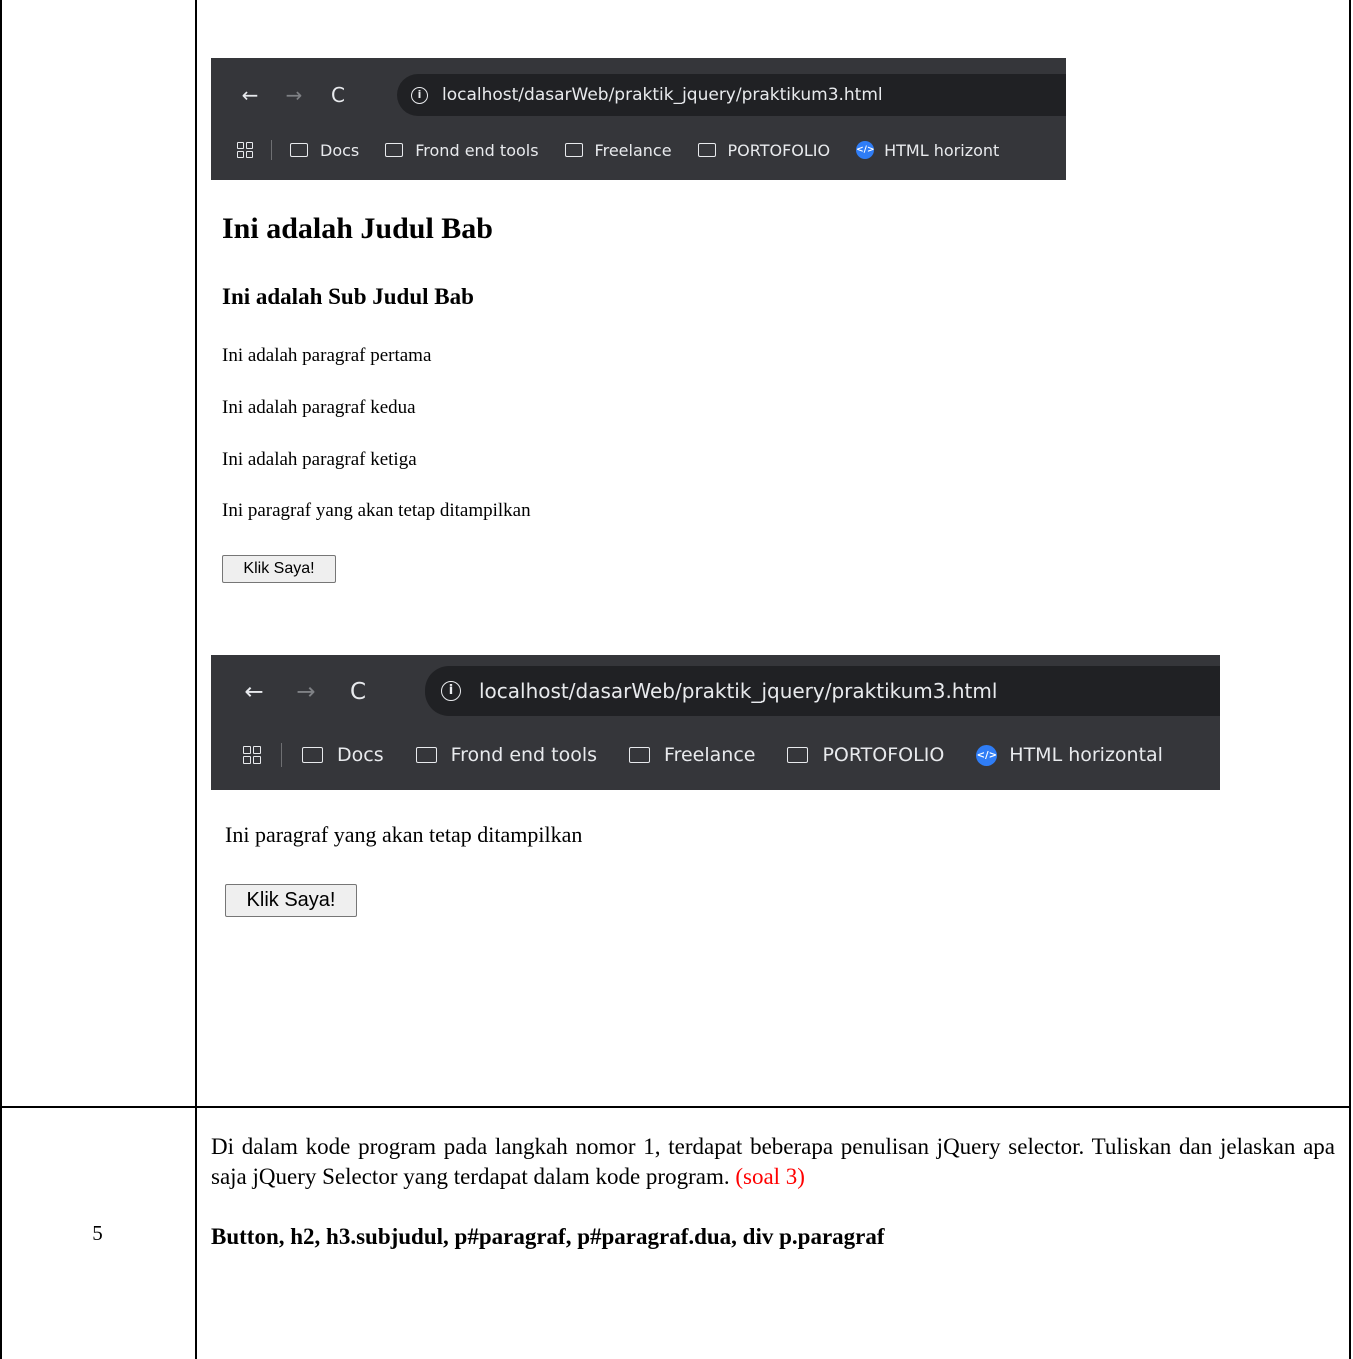  What do you see at coordinates (291, 900) in the screenshot?
I see `klik-saya-button-after: Klik Saya!` at bounding box center [291, 900].